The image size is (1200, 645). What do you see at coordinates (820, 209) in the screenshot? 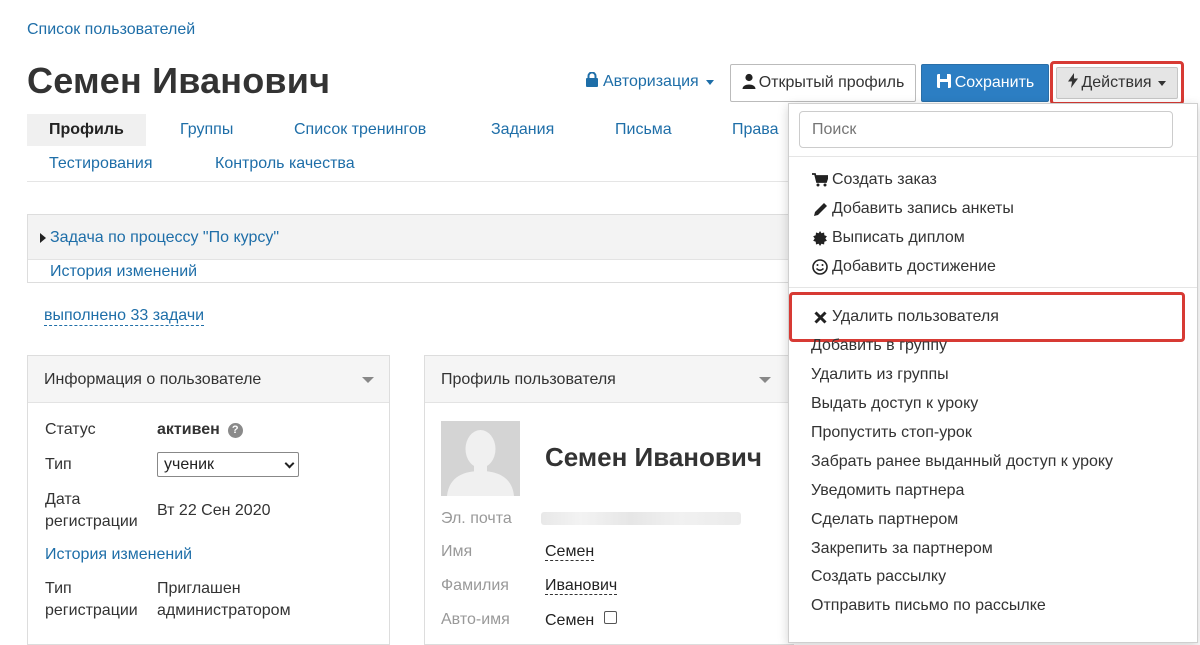
I see `pencil-icon` at bounding box center [820, 209].